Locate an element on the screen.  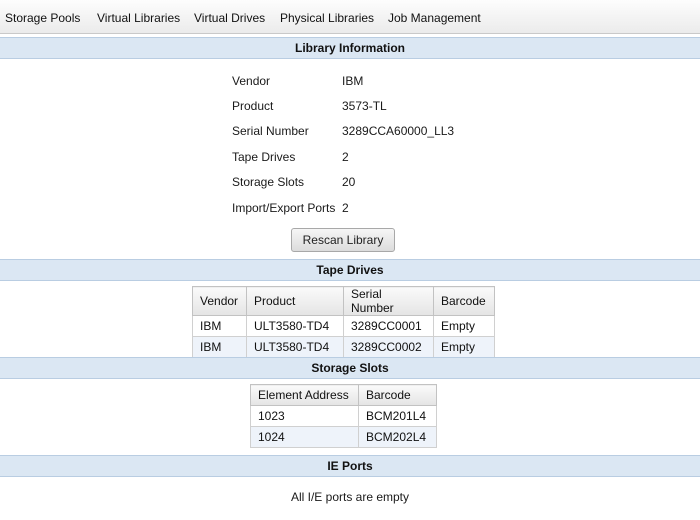
info-value: 20 is located at coordinates (349, 182).